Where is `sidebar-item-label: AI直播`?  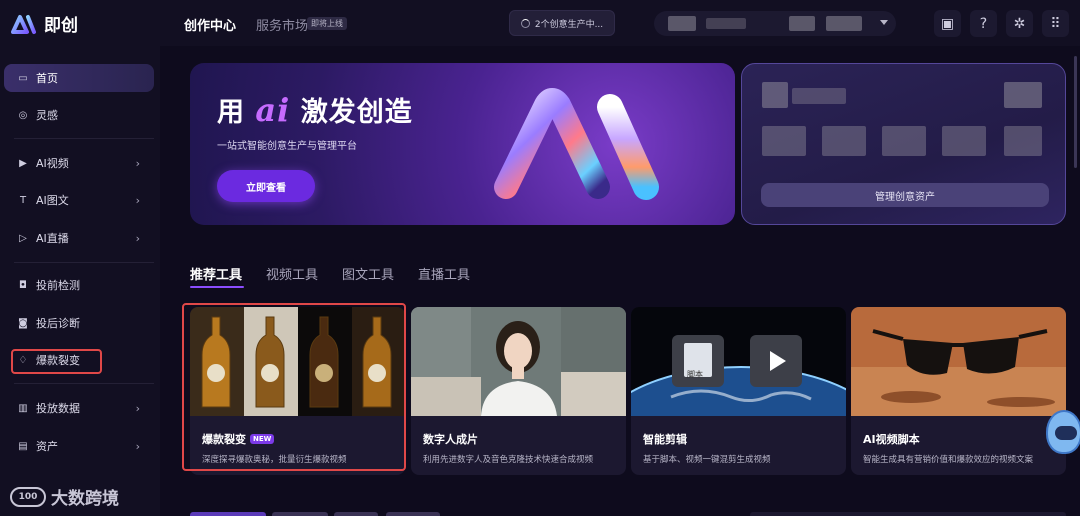 sidebar-item-label: AI直播 is located at coordinates (52, 238).